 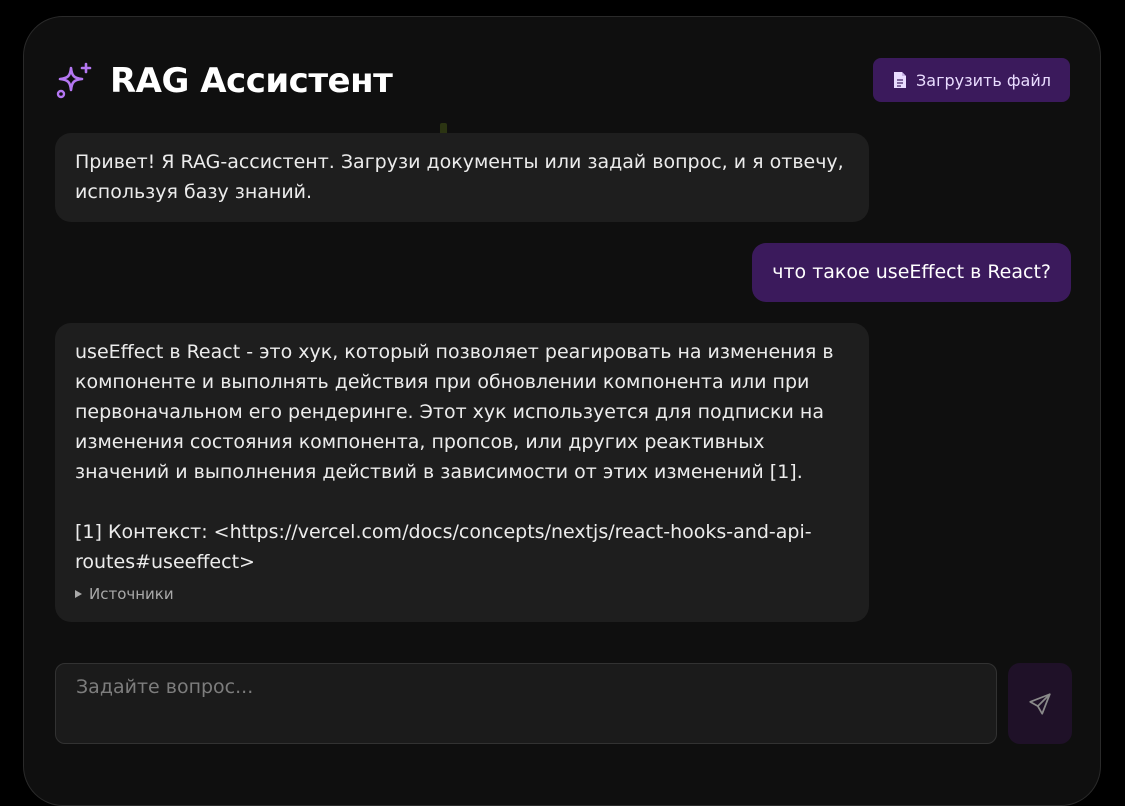 I want to click on app-title: RAG Ассистент, so click(x=251, y=81).